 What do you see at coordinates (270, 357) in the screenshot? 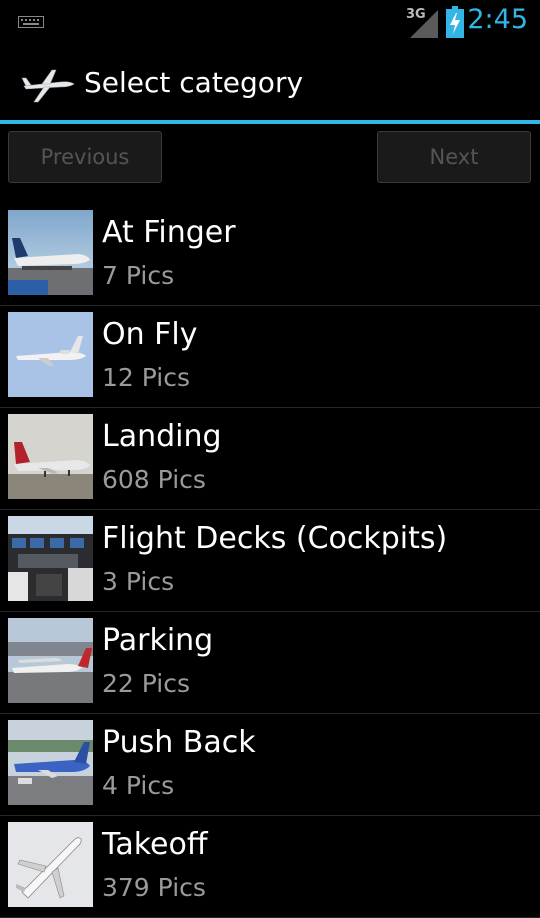
I see `category-row-on-fly: On Fly 12 Pics` at bounding box center [270, 357].